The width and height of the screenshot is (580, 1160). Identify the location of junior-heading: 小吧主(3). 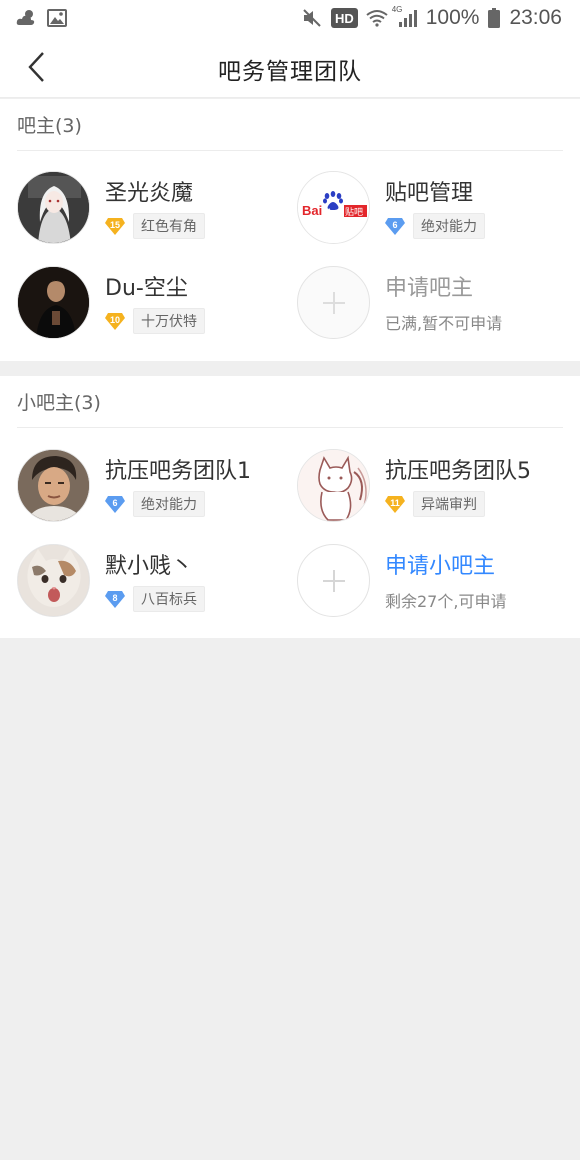
(290, 402).